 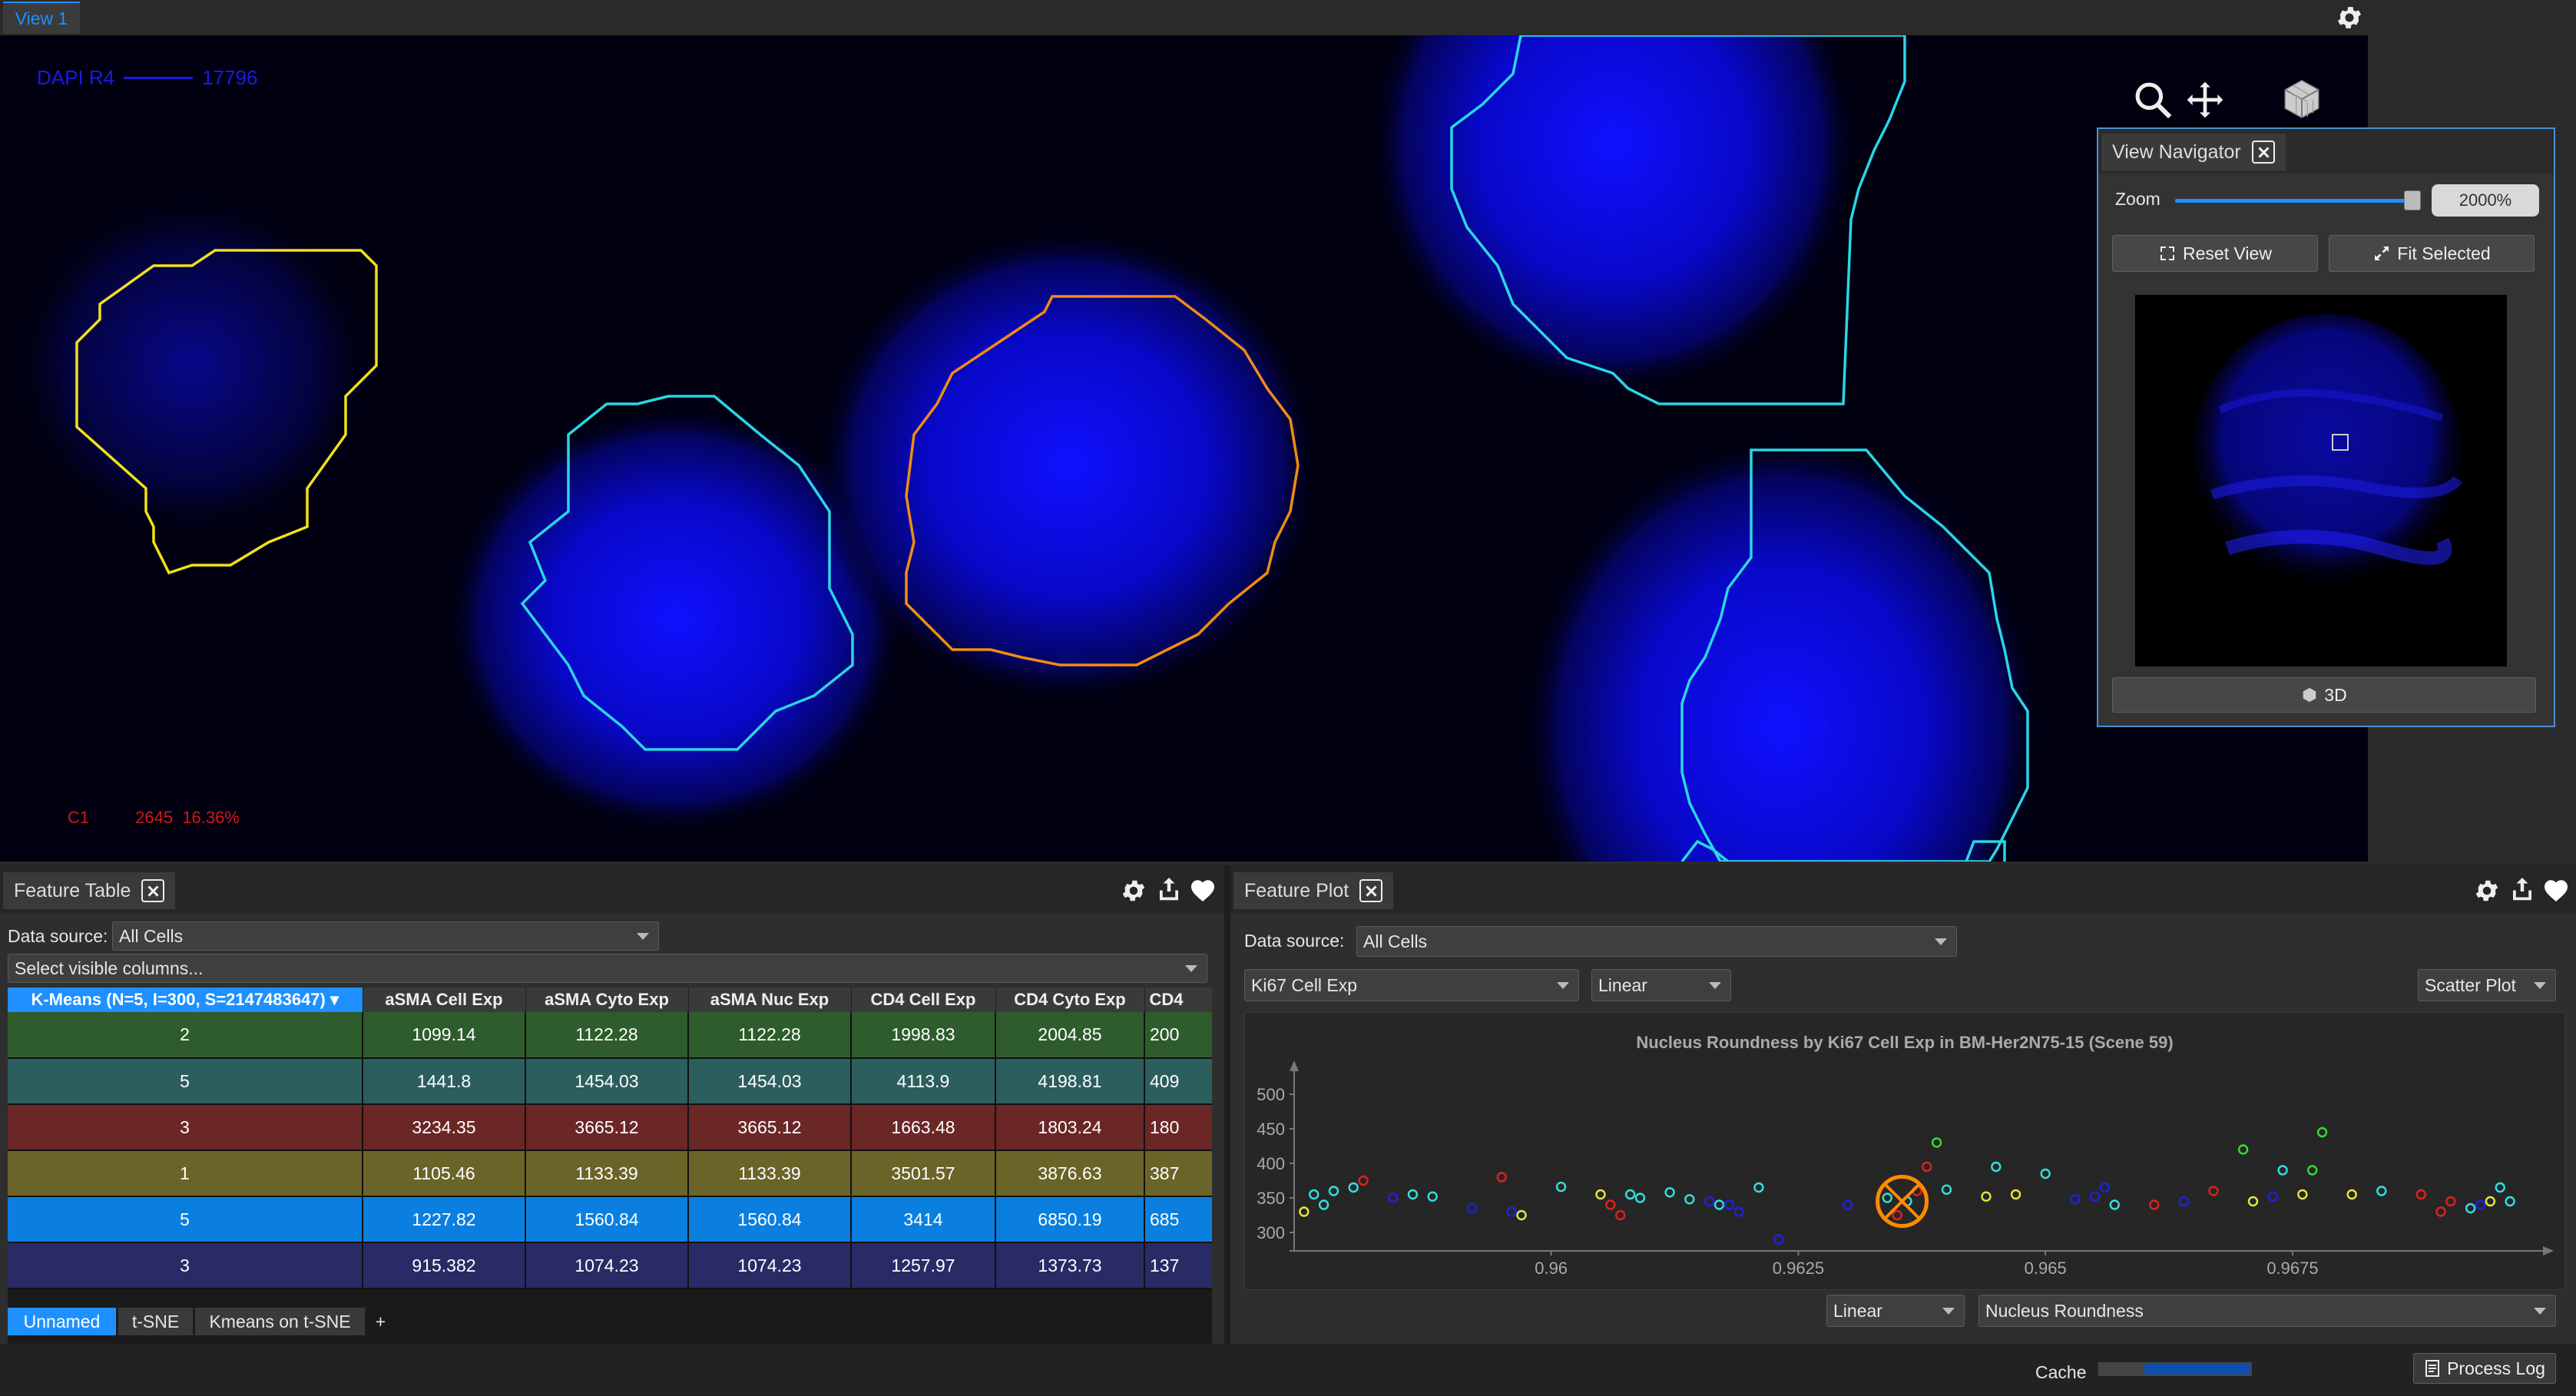 What do you see at coordinates (1661, 985) in the screenshot?
I see `x-scale-dropdown: Linear` at bounding box center [1661, 985].